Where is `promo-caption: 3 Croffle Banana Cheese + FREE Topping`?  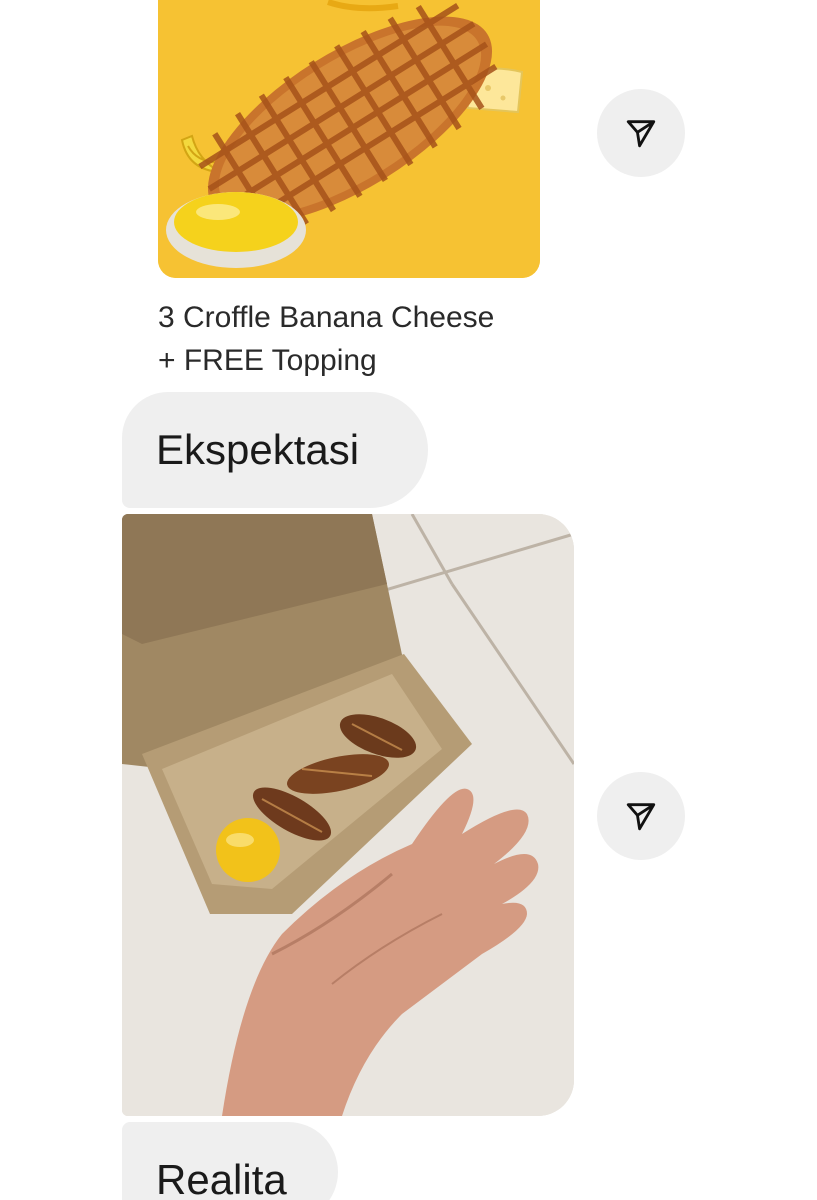 promo-caption: 3 Croffle Banana Cheese + FREE Topping is located at coordinates (368, 339).